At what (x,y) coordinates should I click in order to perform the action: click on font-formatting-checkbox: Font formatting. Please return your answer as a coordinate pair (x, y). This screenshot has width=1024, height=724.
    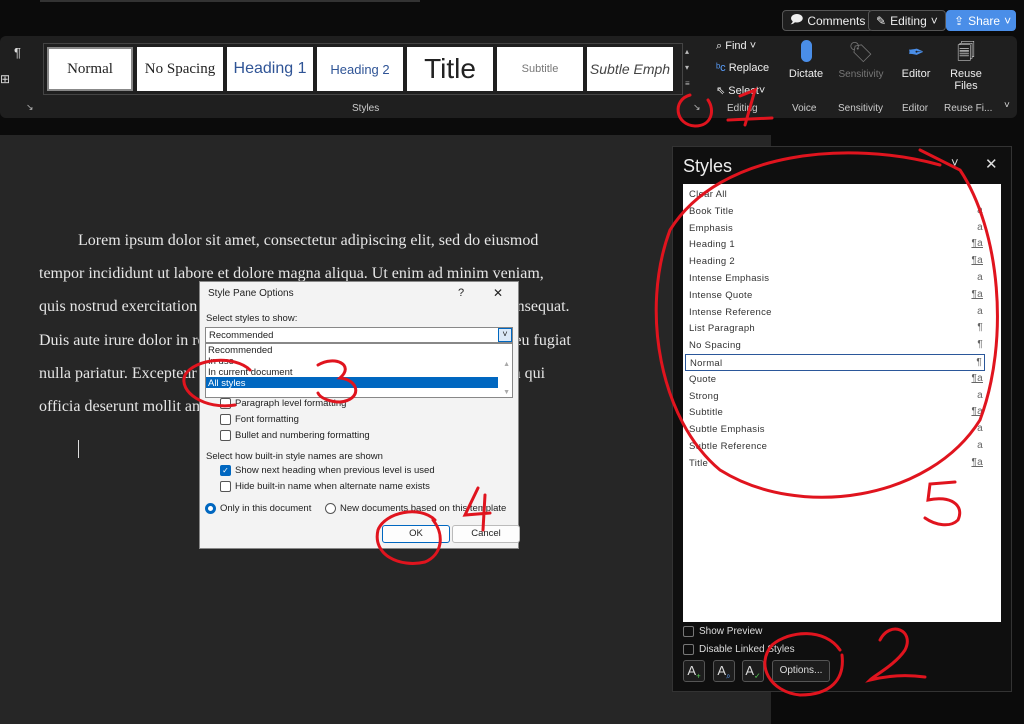
    Looking at the image, I should click on (259, 419).